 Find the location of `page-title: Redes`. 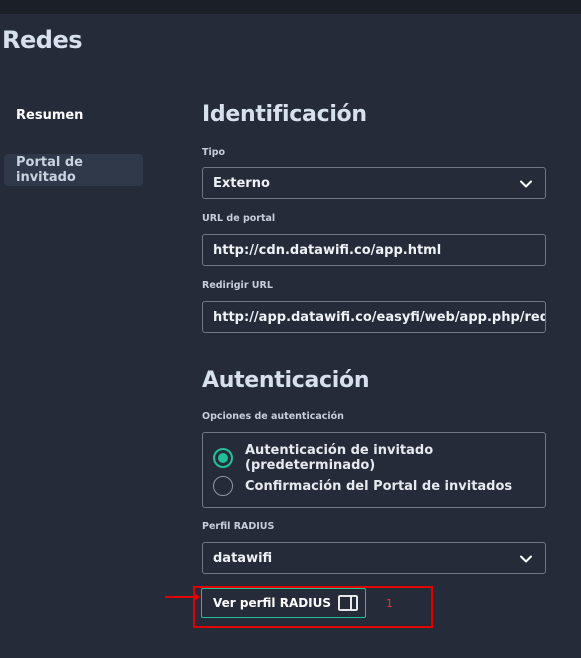

page-title: Redes is located at coordinates (42, 40).